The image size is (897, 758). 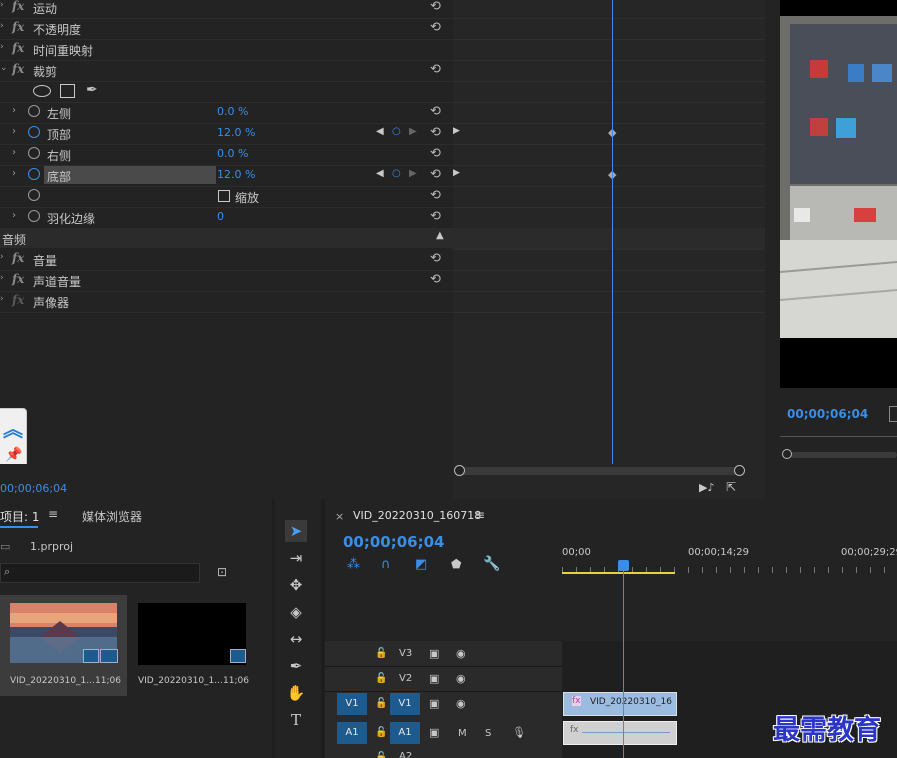 What do you see at coordinates (600, 471) in the screenshot?
I see `ec-scrollbar` at bounding box center [600, 471].